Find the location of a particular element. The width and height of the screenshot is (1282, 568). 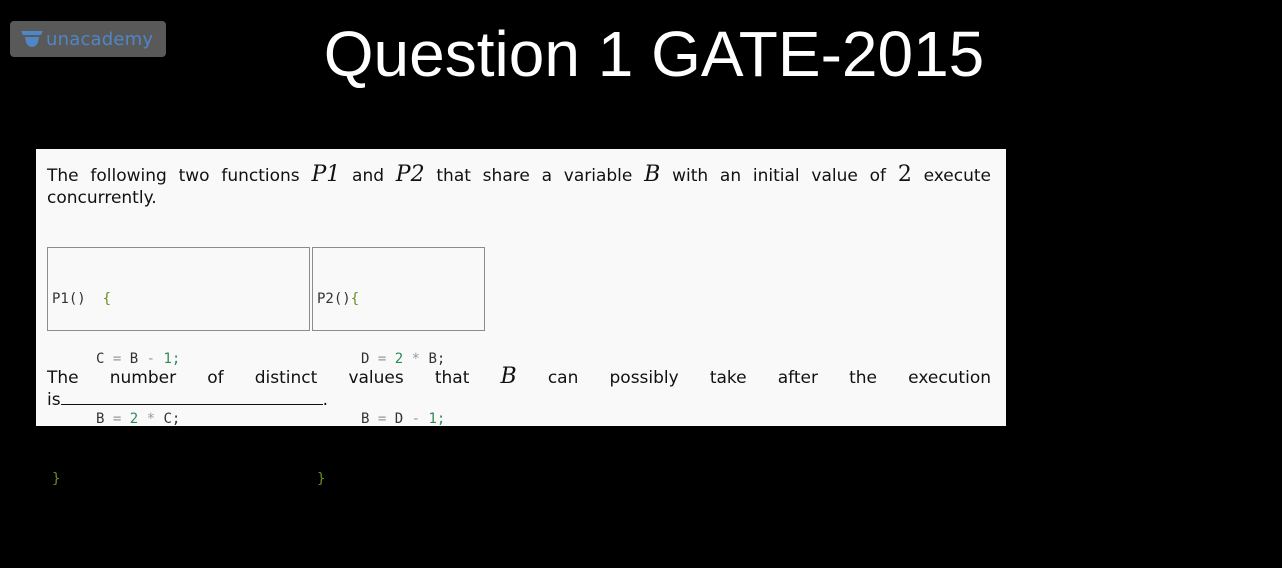

intro-text-1: The following two functions is located at coordinates (179, 176).